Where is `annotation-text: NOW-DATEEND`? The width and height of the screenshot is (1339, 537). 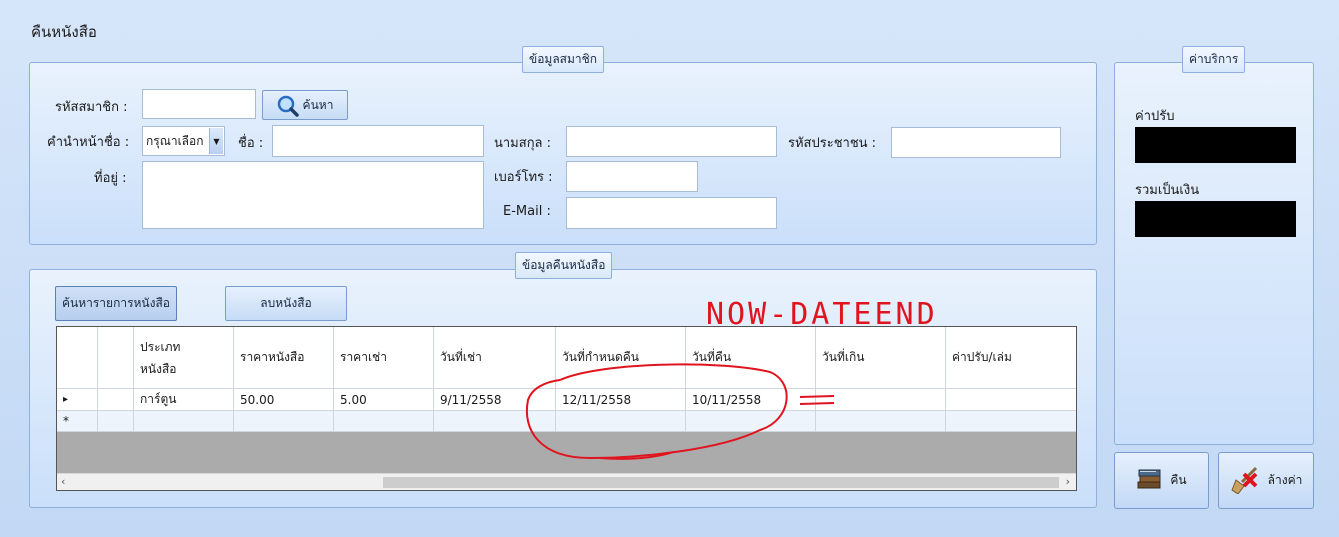
annotation-text: NOW-DATEEND is located at coordinates (822, 314).